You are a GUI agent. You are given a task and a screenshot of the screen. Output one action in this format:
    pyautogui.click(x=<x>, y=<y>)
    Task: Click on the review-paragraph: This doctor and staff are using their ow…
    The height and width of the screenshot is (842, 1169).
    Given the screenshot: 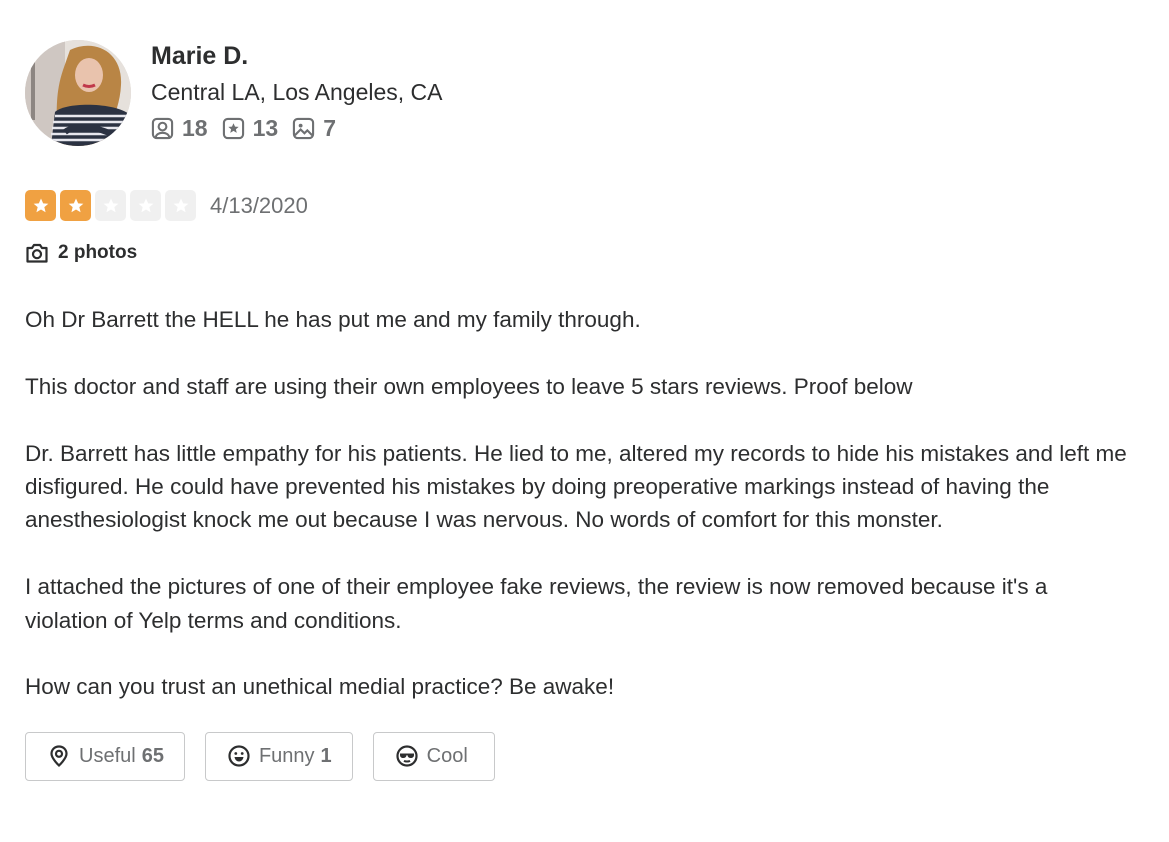 What is the action you would take?
    pyautogui.click(x=469, y=386)
    